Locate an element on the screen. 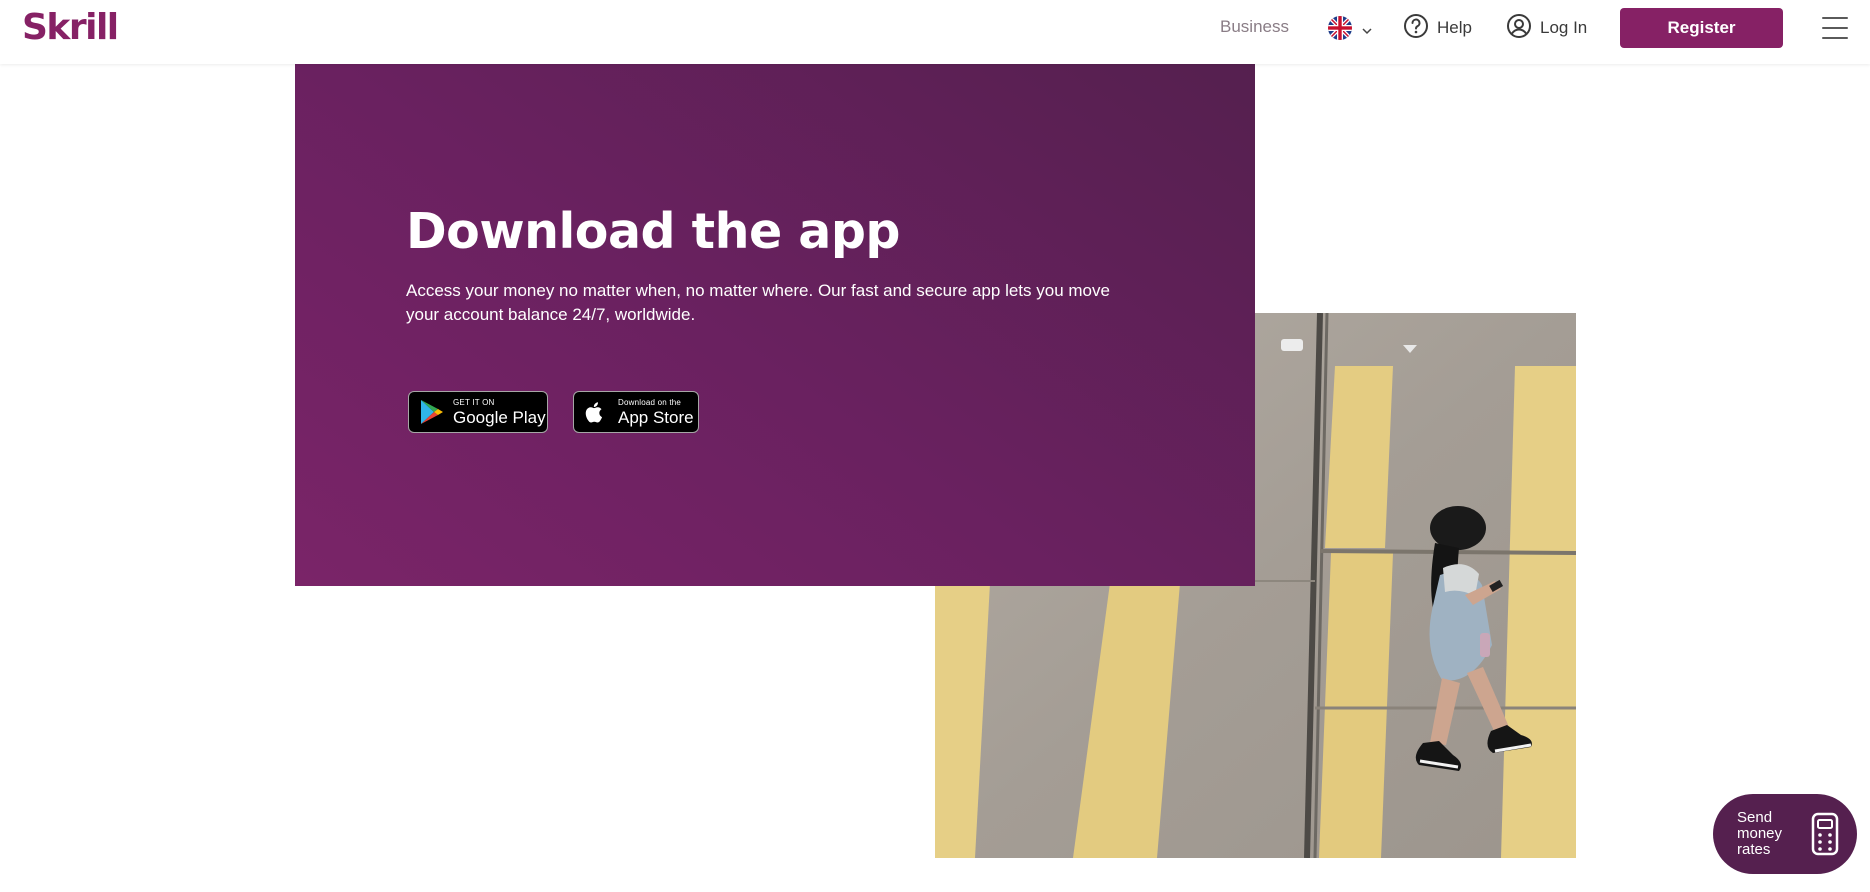 The image size is (1870, 892). help-link: Help is located at coordinates (1437, 28).